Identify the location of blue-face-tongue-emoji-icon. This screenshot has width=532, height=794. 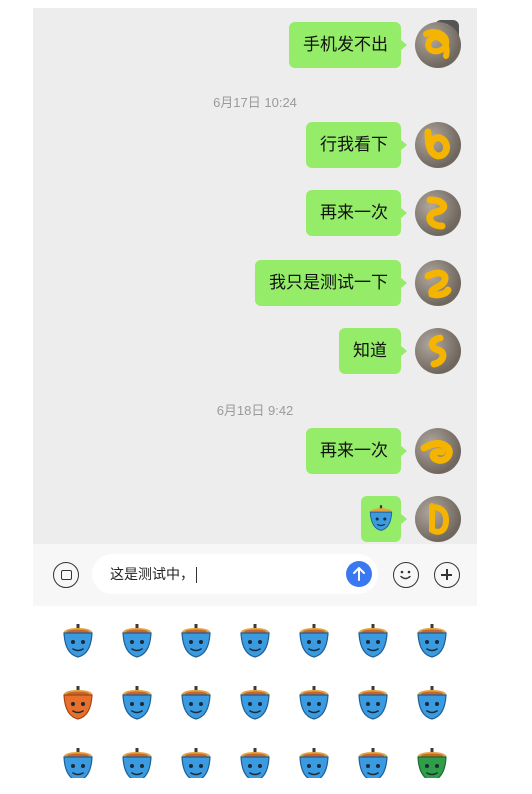
(373, 704).